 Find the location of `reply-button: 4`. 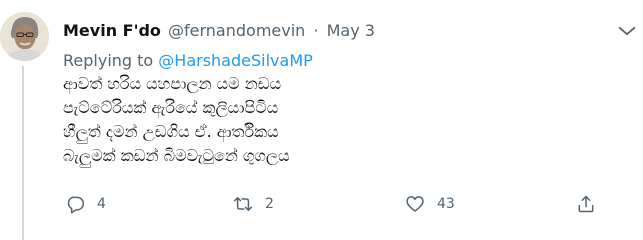

reply-button: 4 is located at coordinates (85, 204).